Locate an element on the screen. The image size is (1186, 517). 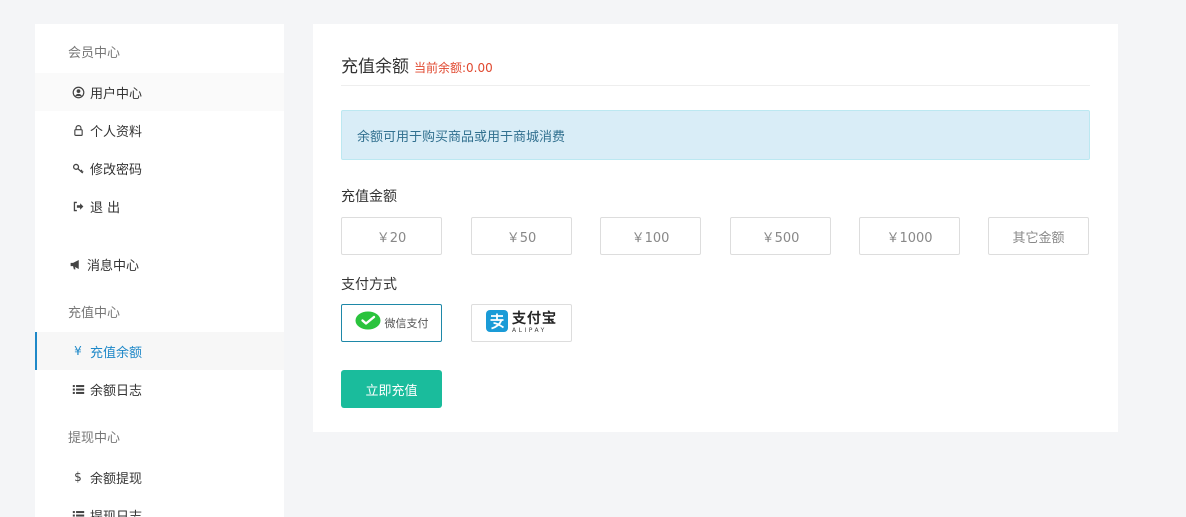
sidebar-item-profile: 个人资料 is located at coordinates (159, 130).